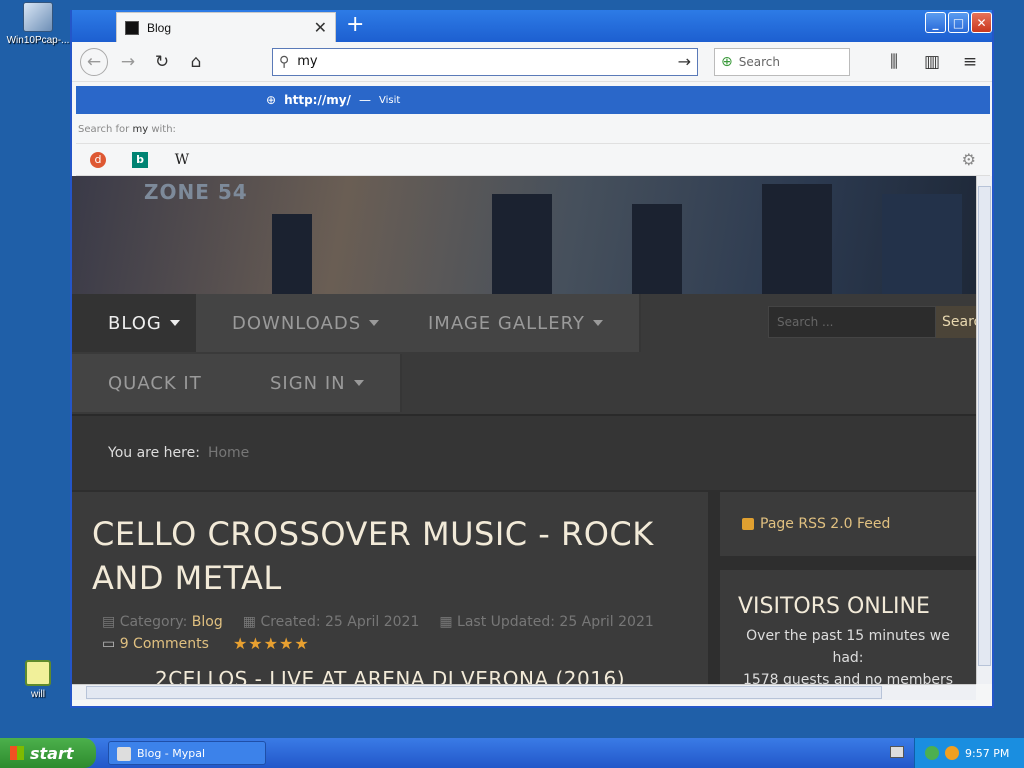 Image resolution: width=1024 pixels, height=768 pixels. I want to click on address-input, so click(483, 61).